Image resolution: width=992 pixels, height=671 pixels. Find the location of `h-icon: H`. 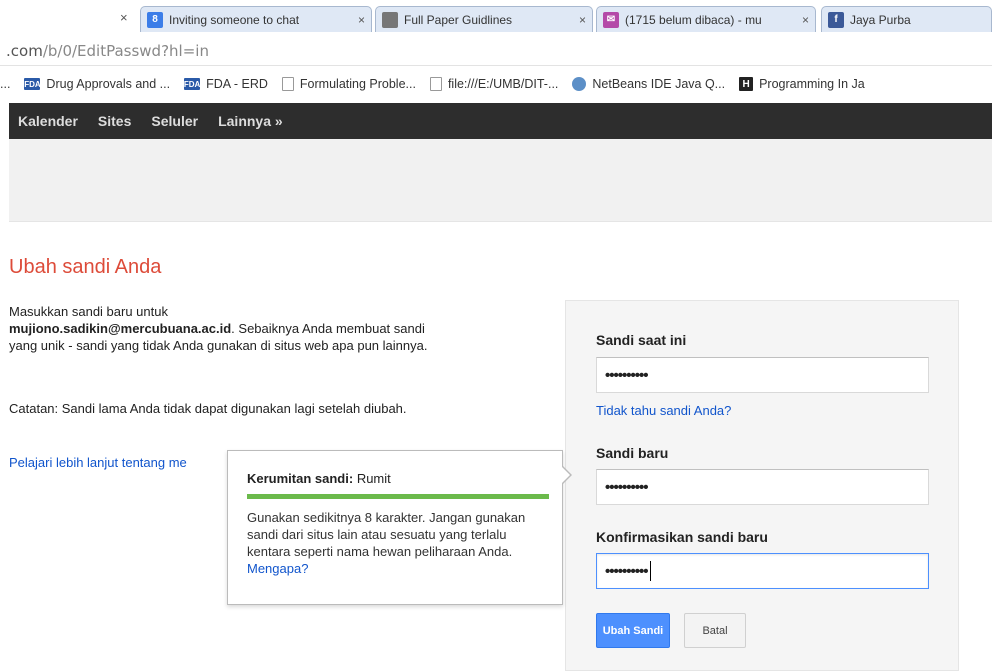

h-icon: H is located at coordinates (746, 84).